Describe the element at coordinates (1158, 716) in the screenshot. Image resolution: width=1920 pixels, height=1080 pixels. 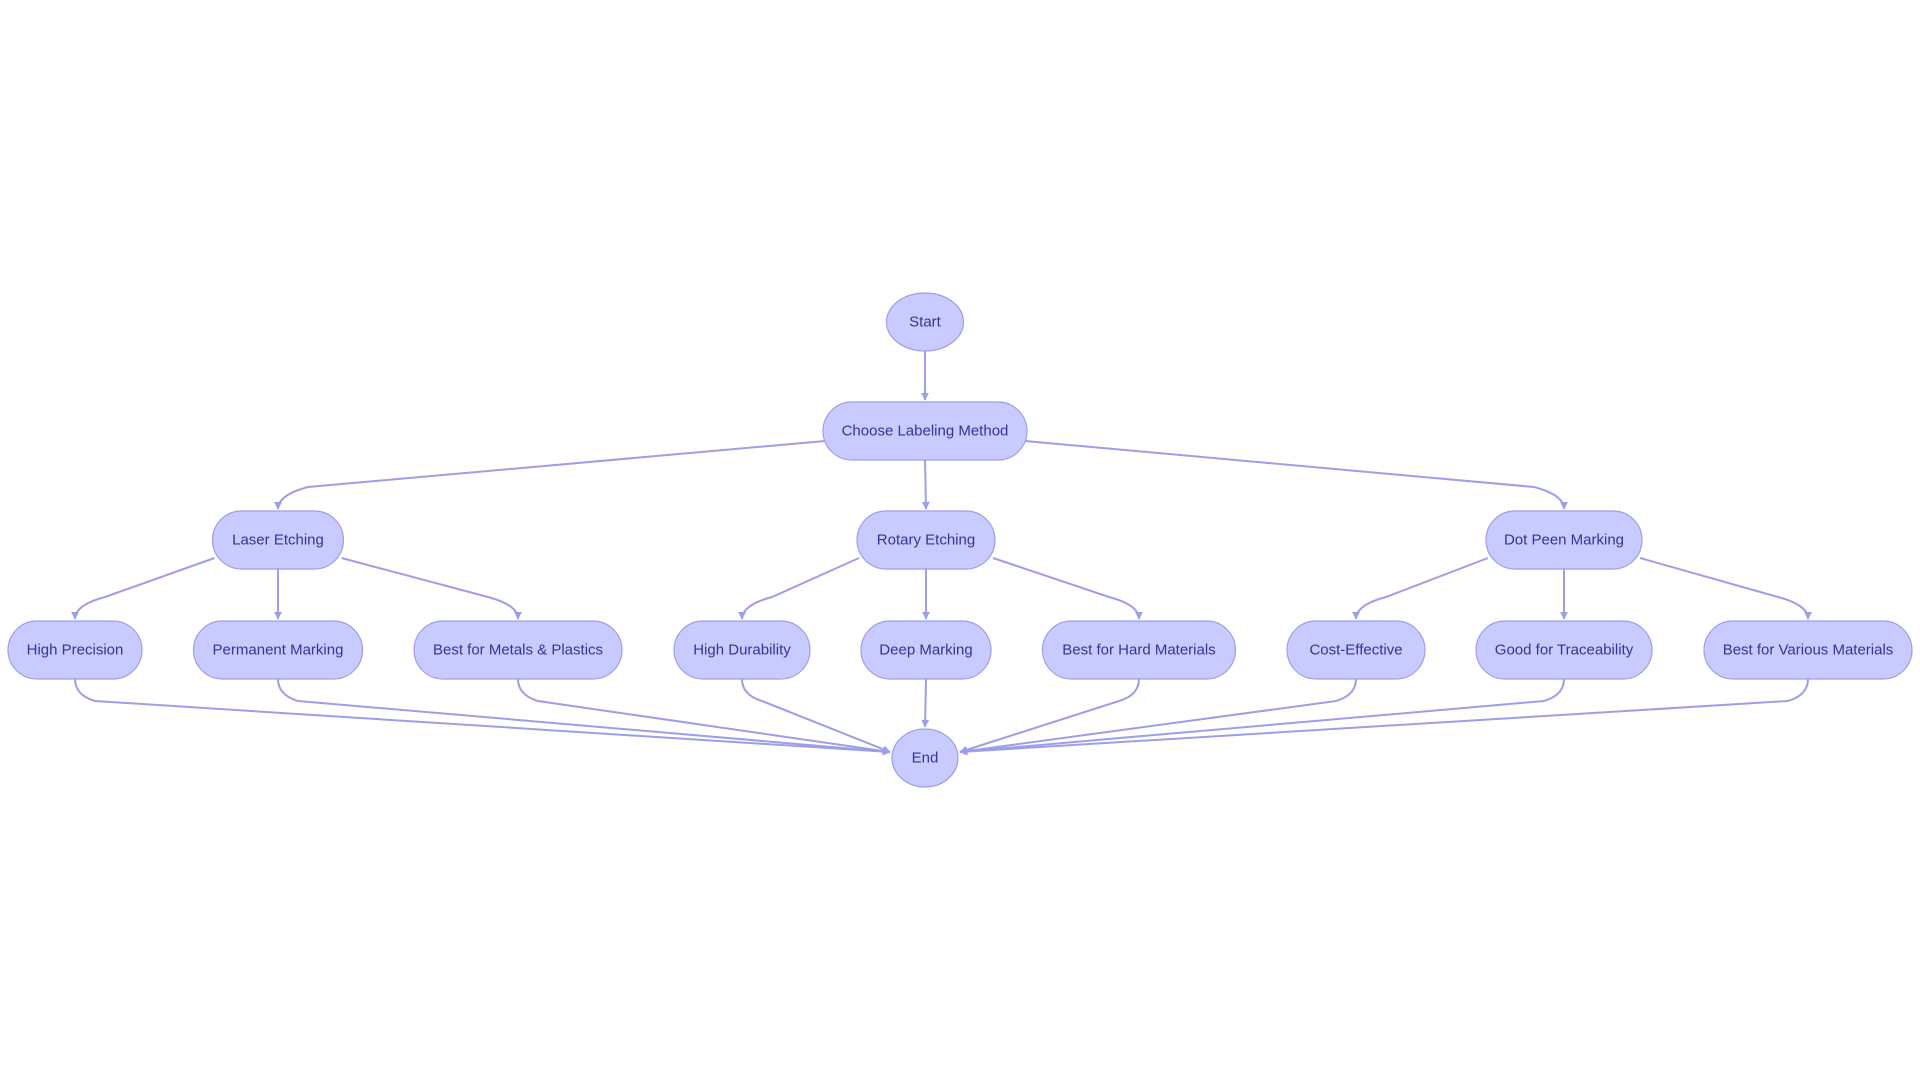
I see `edge-costeffective-to-end` at that location.